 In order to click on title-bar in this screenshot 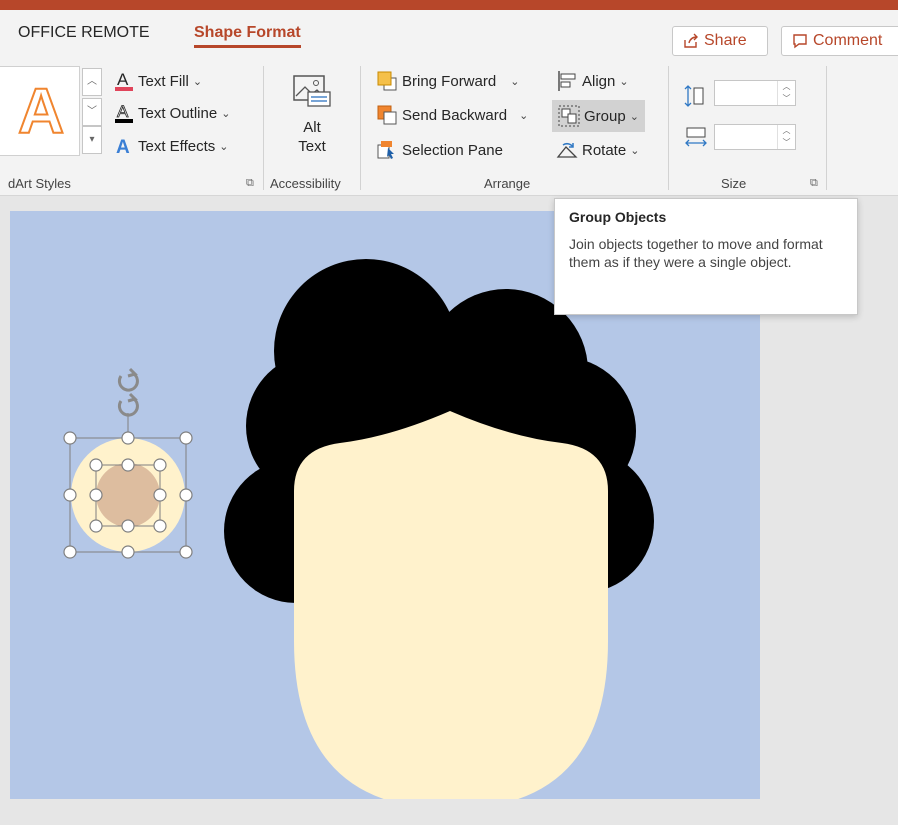, I will do `click(449, 5)`.